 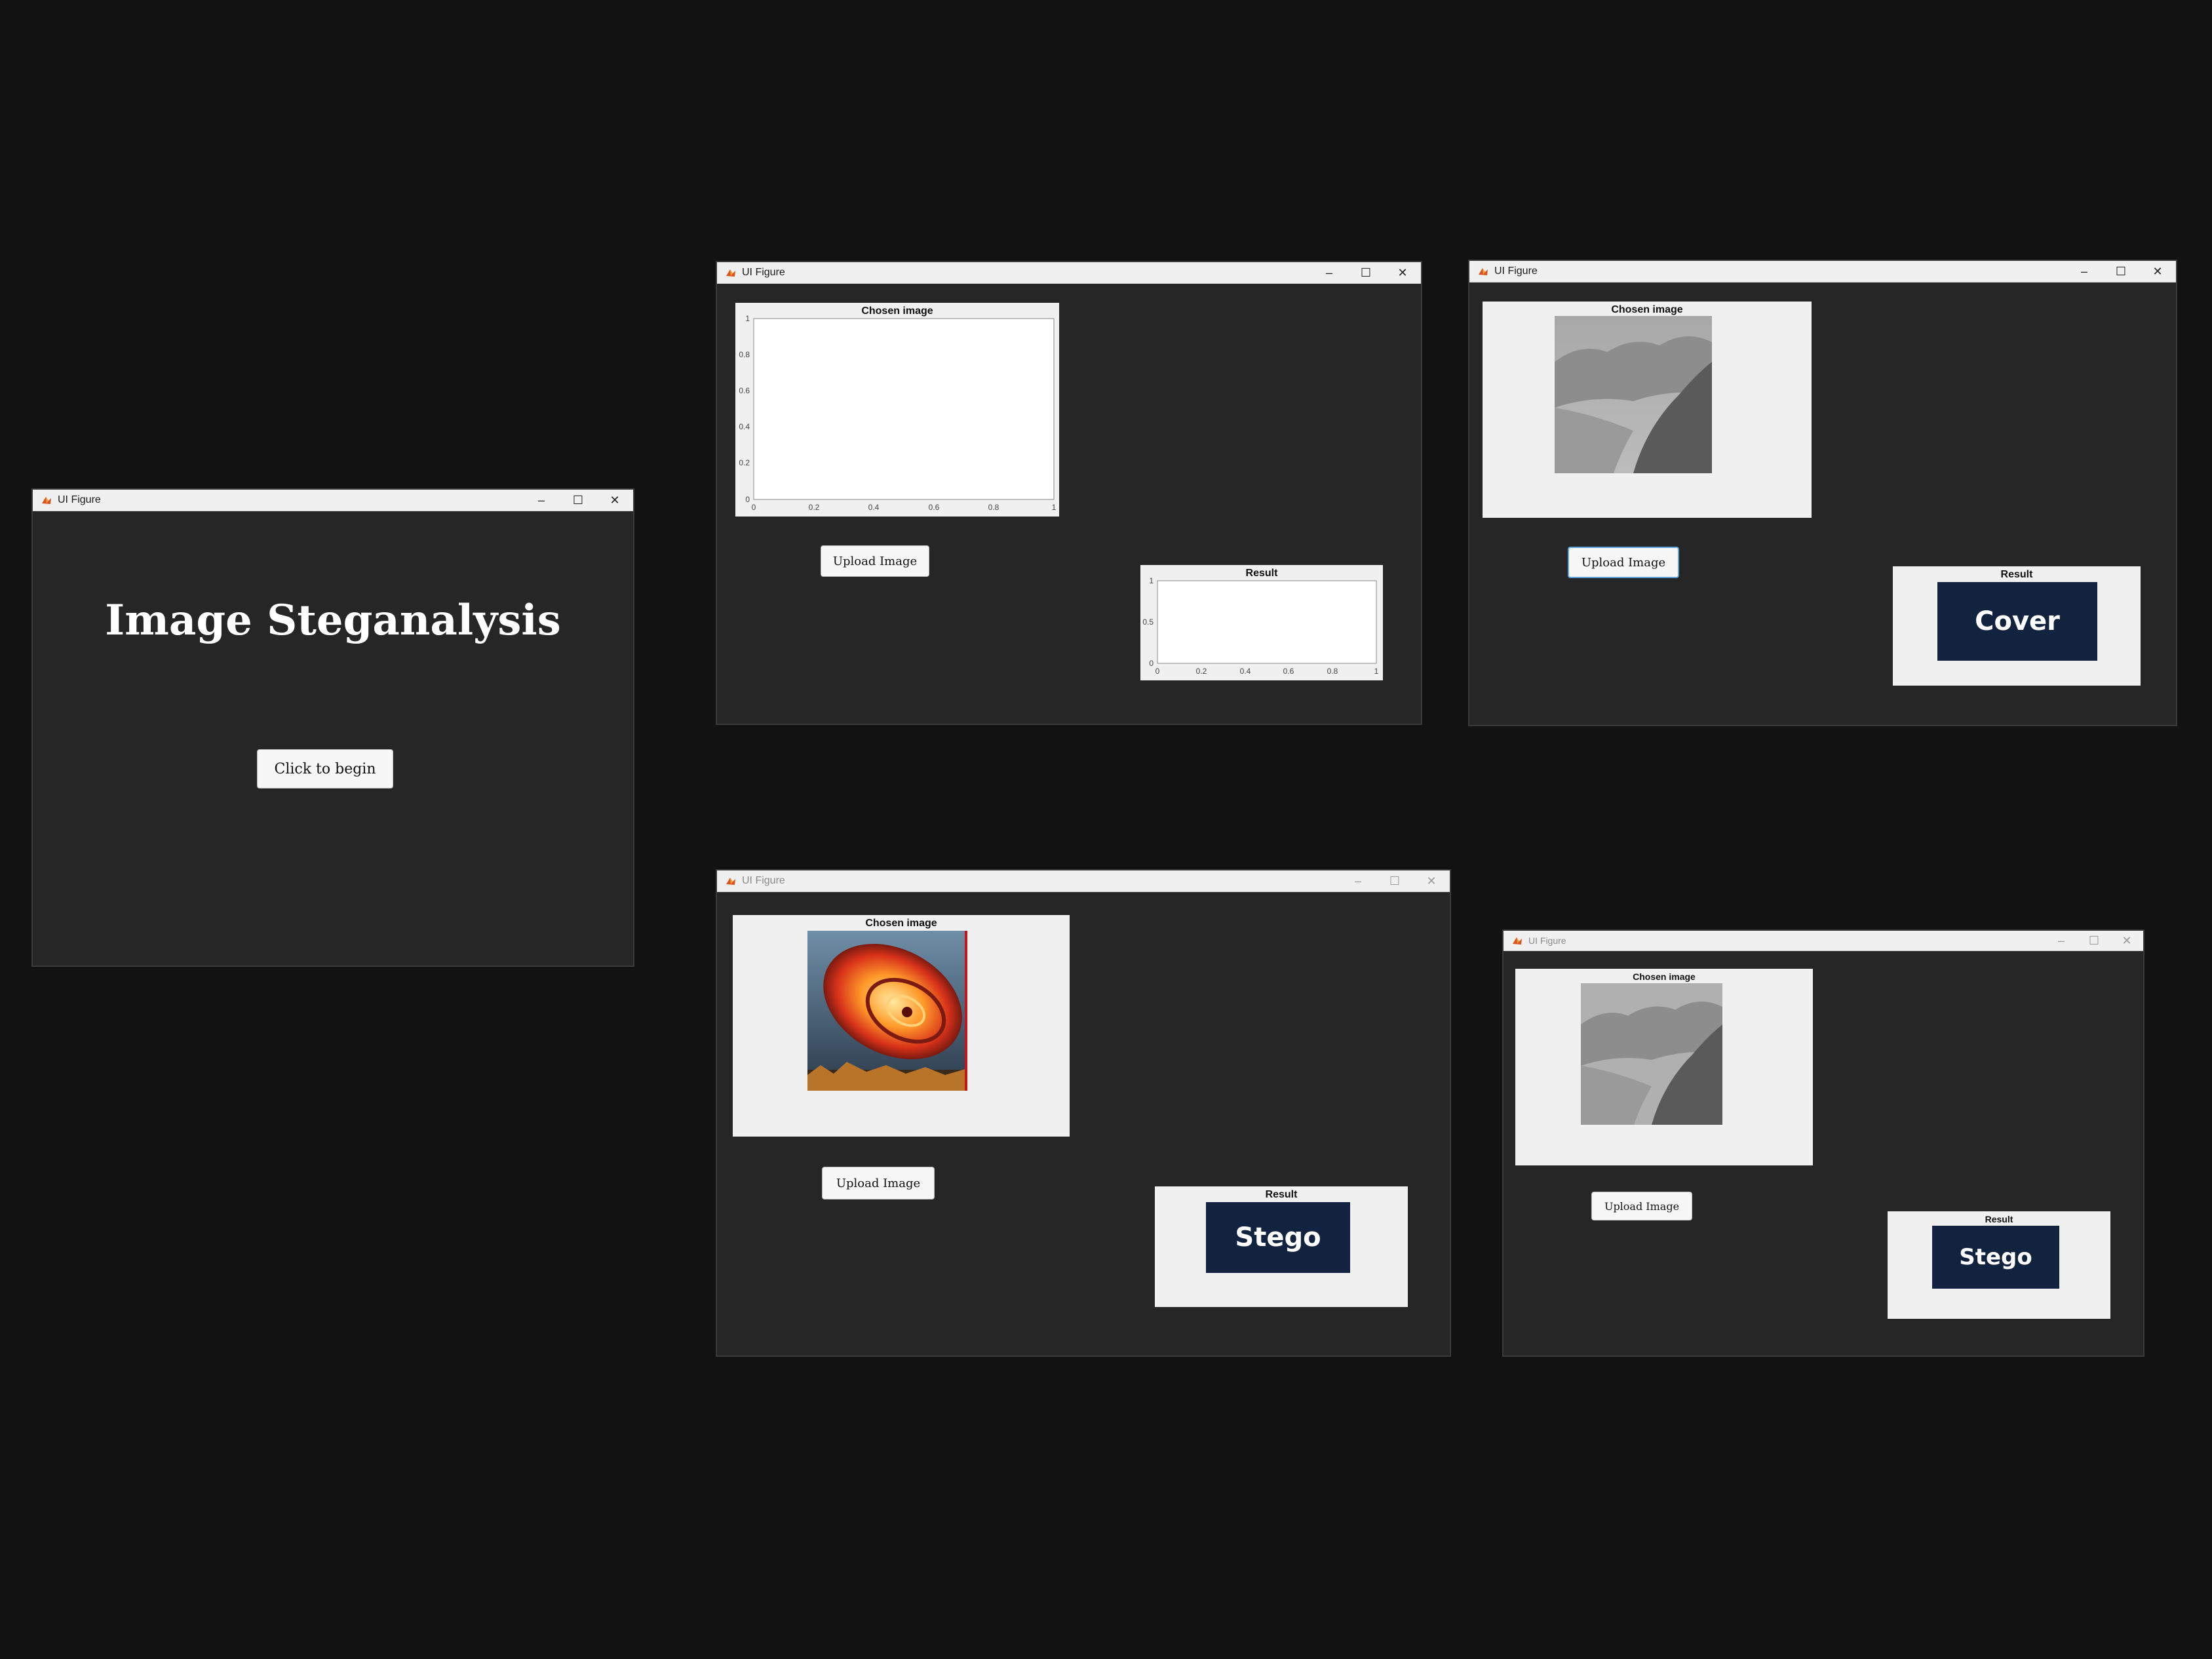 I want to click on stego-color-titlebar: UI Figure – ☐ ✕, so click(x=1083, y=881).